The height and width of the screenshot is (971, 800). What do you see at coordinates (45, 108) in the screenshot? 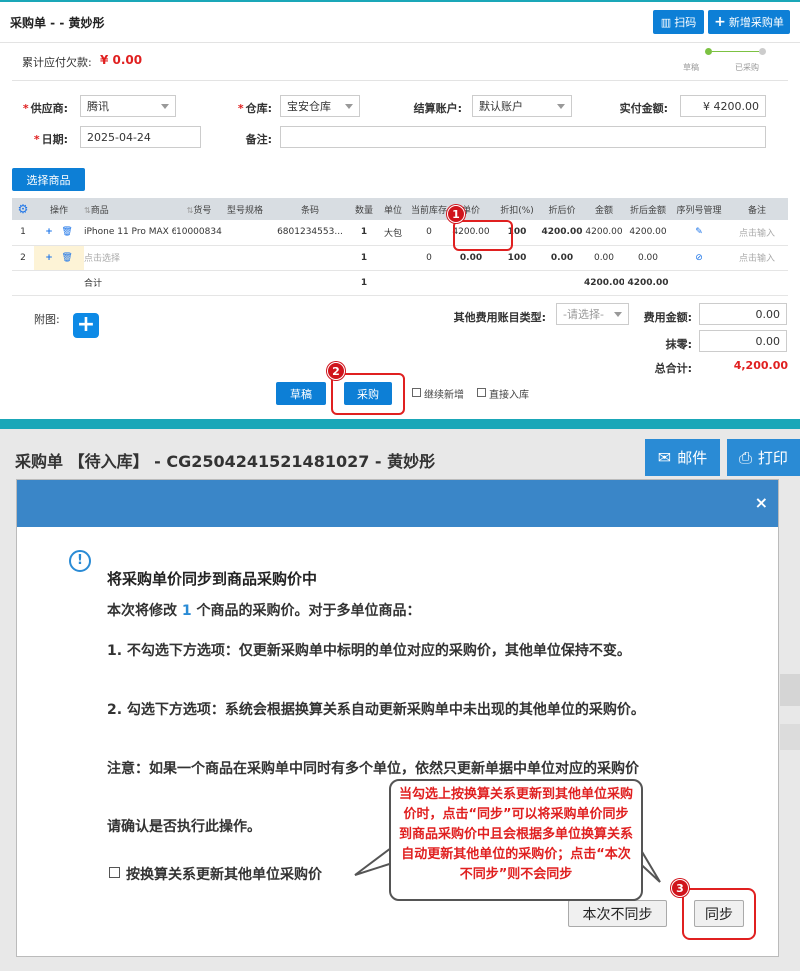
I see `supplier-label: * 供应商:` at bounding box center [45, 108].